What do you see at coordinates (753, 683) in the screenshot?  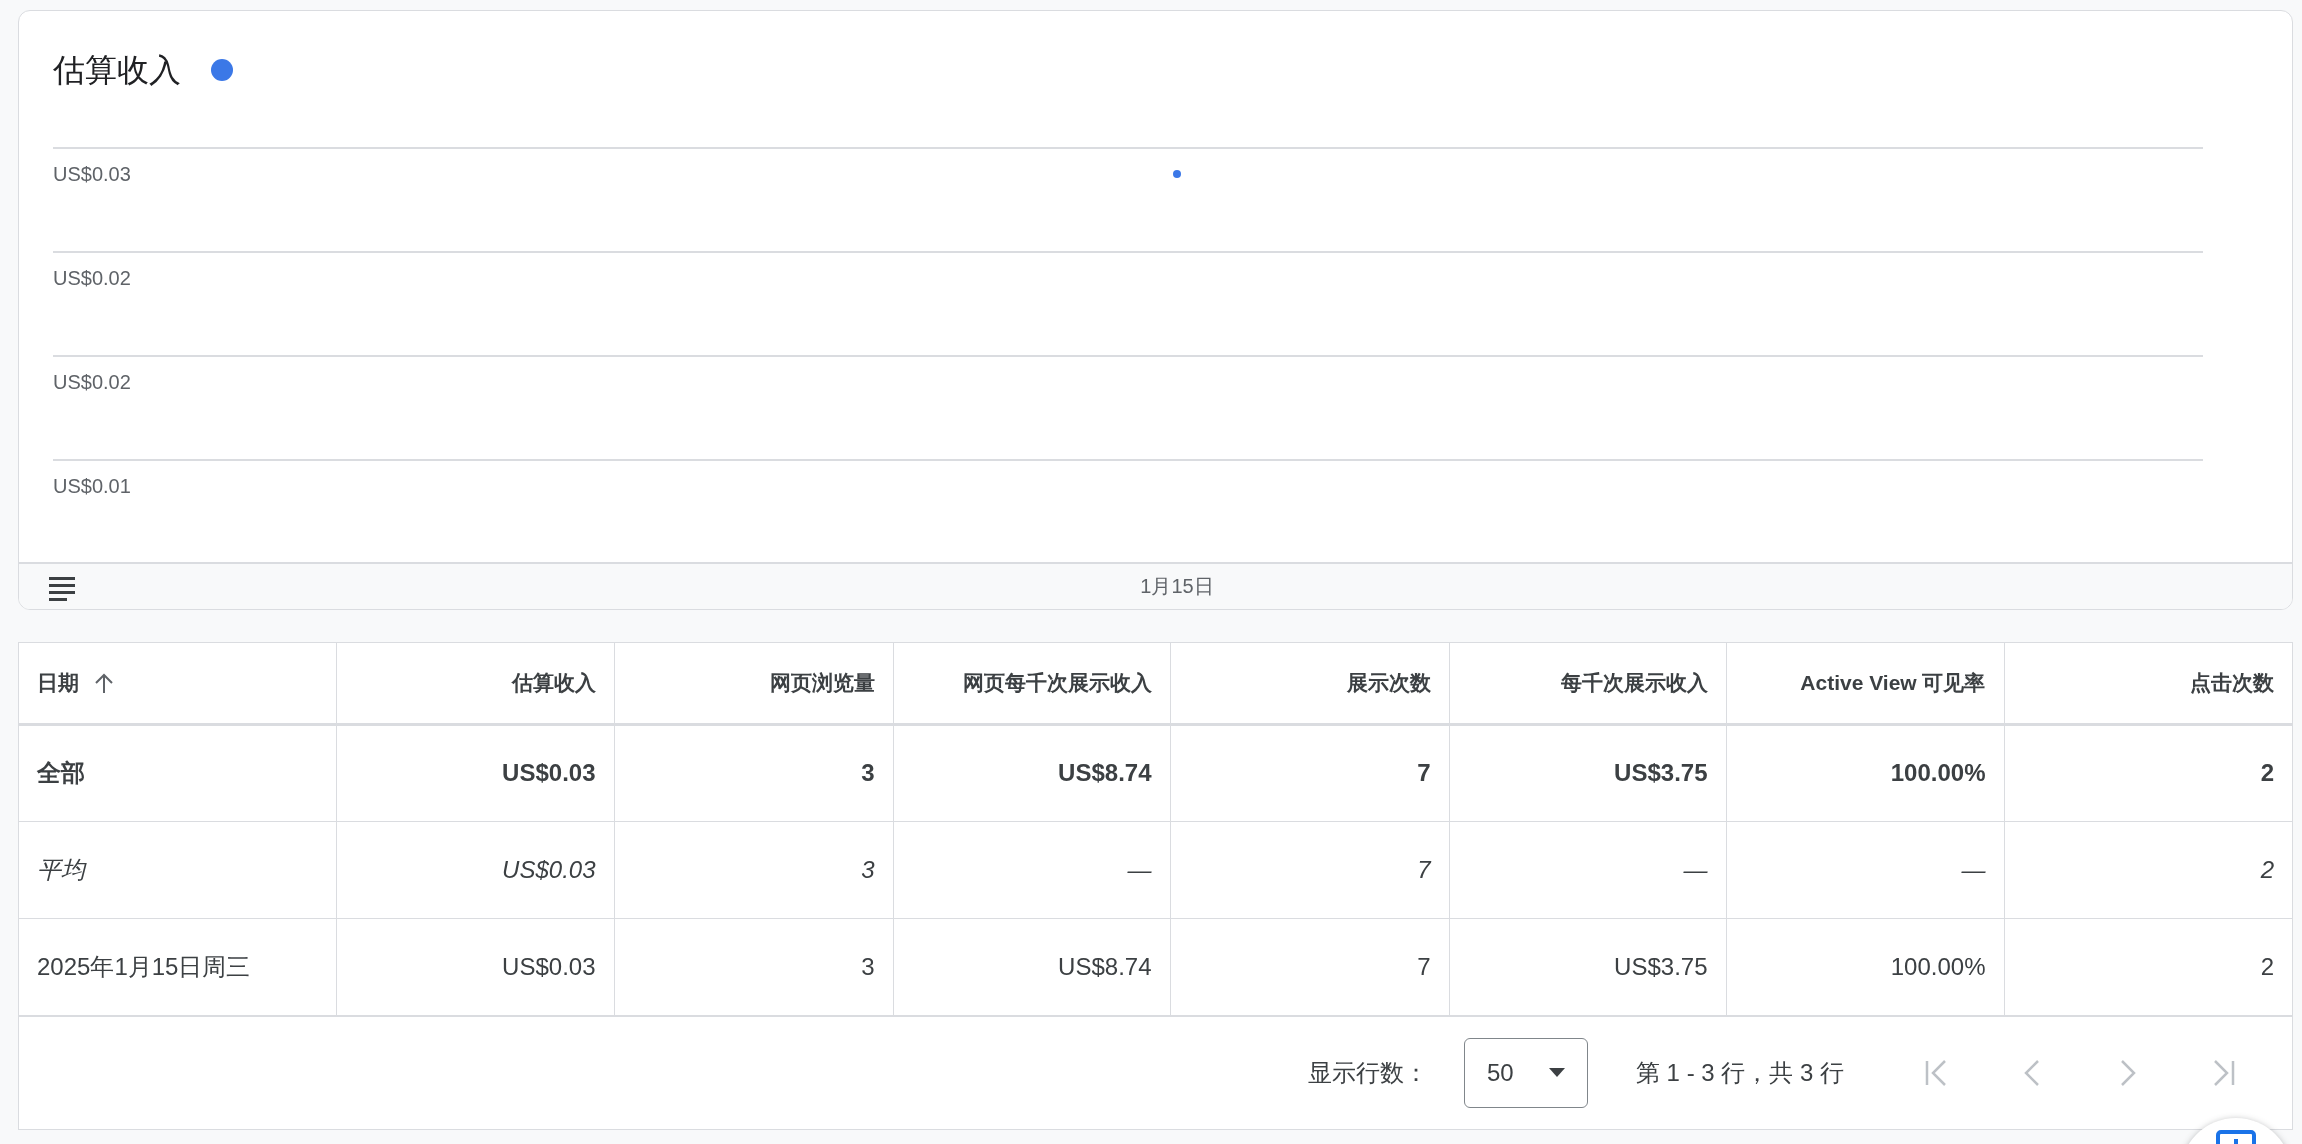 I see `column-header: 网页浏览量` at bounding box center [753, 683].